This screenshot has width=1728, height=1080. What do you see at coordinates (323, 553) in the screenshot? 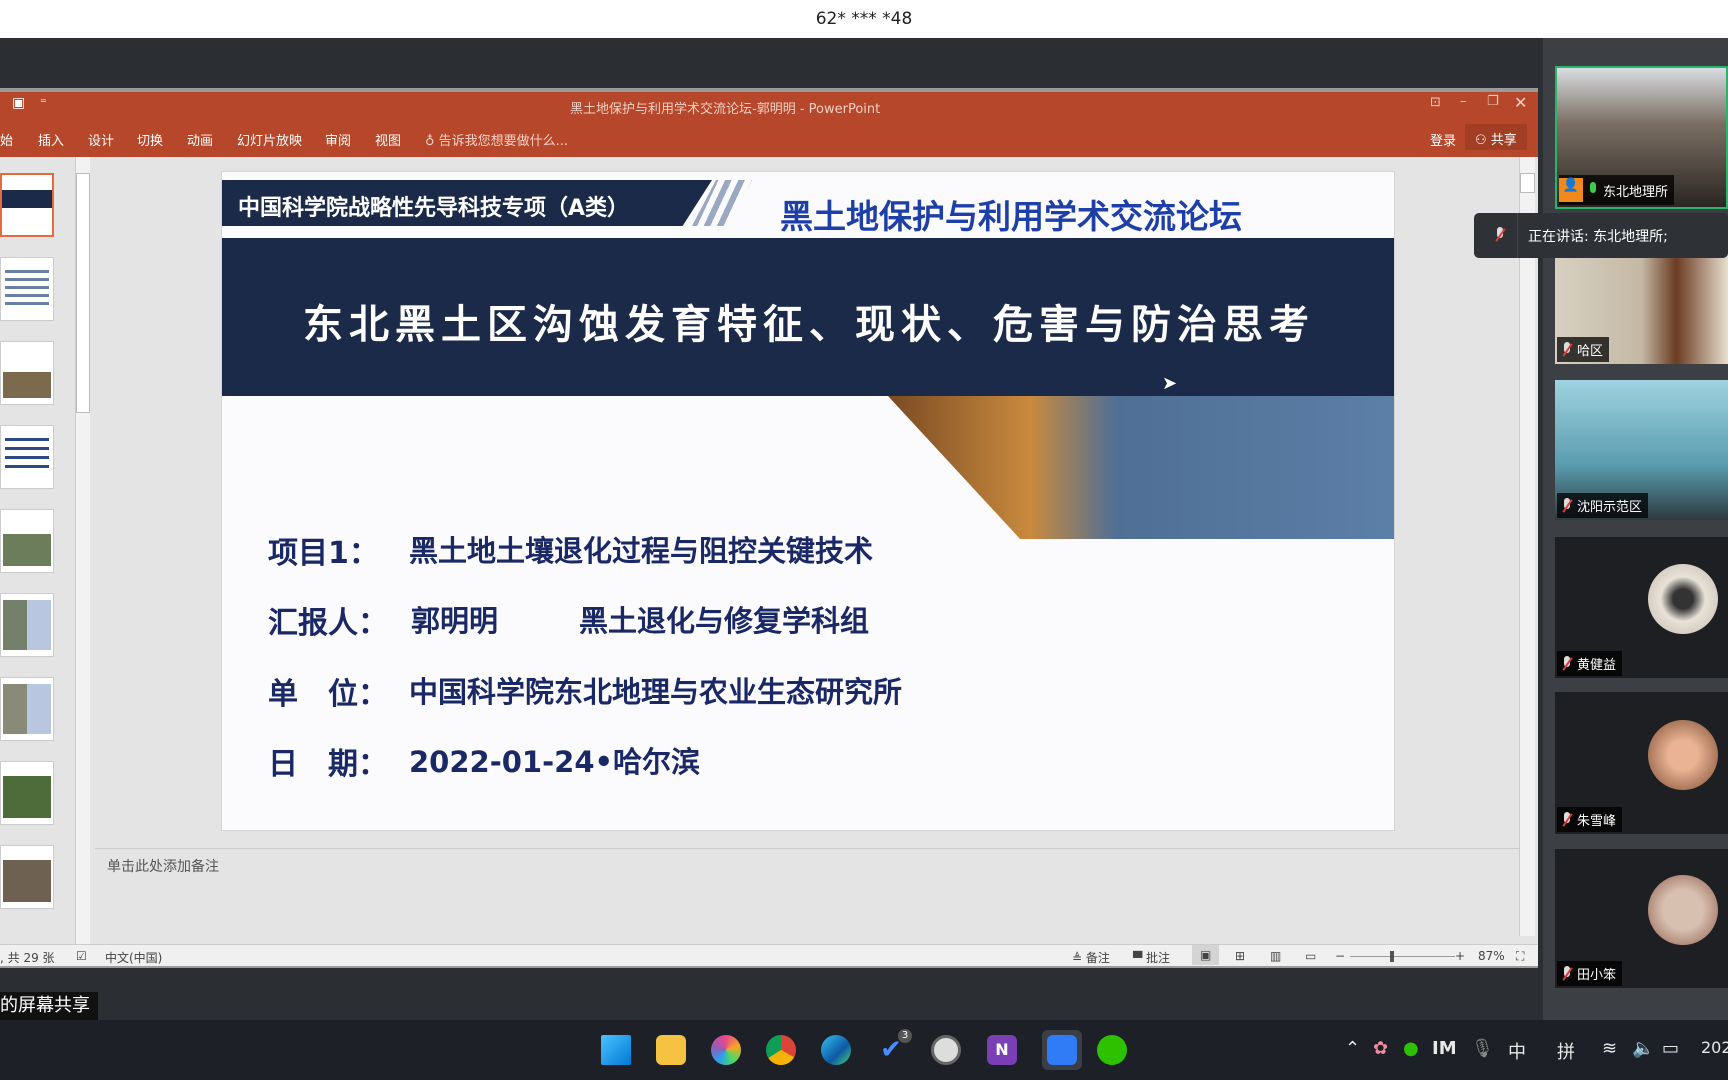
I see `row-label: 项目1：` at bounding box center [323, 553].